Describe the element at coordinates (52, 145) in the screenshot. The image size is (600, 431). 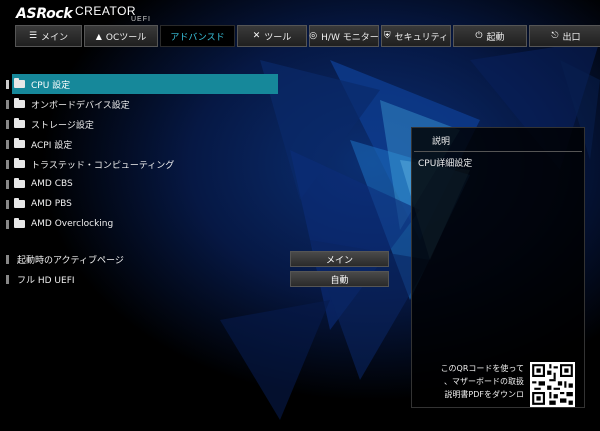
I see `menu-item-label: ACPI 設定` at that location.